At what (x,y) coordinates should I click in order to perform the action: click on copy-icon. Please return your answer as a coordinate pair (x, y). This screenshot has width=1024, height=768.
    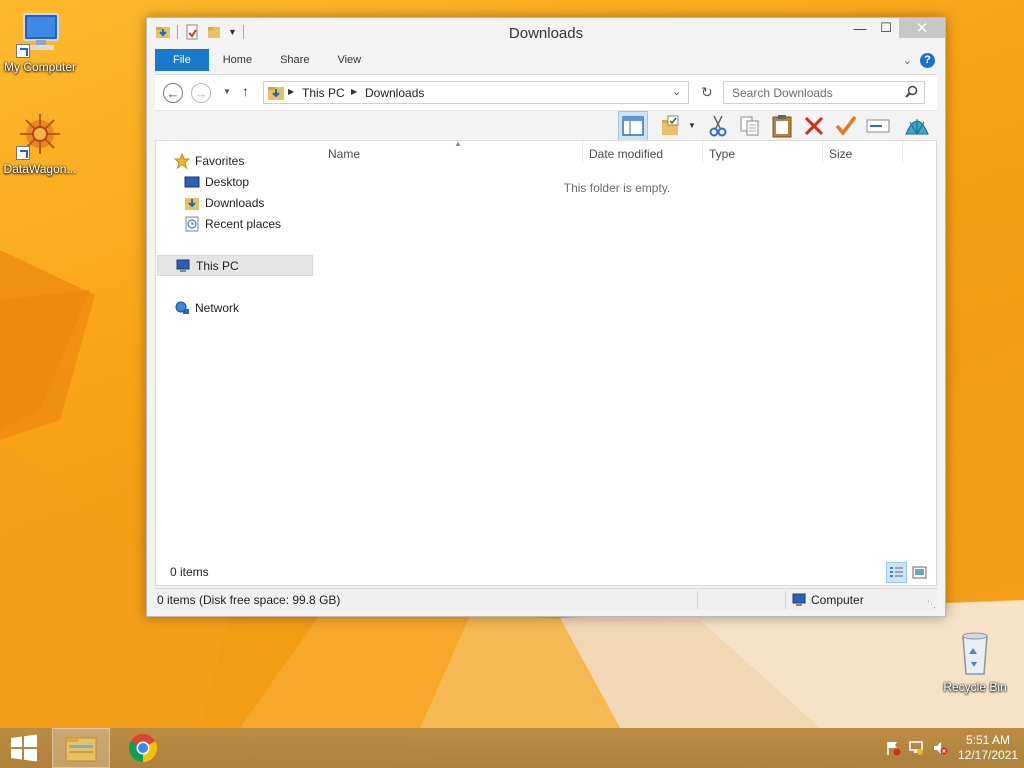
    Looking at the image, I should click on (749, 126).